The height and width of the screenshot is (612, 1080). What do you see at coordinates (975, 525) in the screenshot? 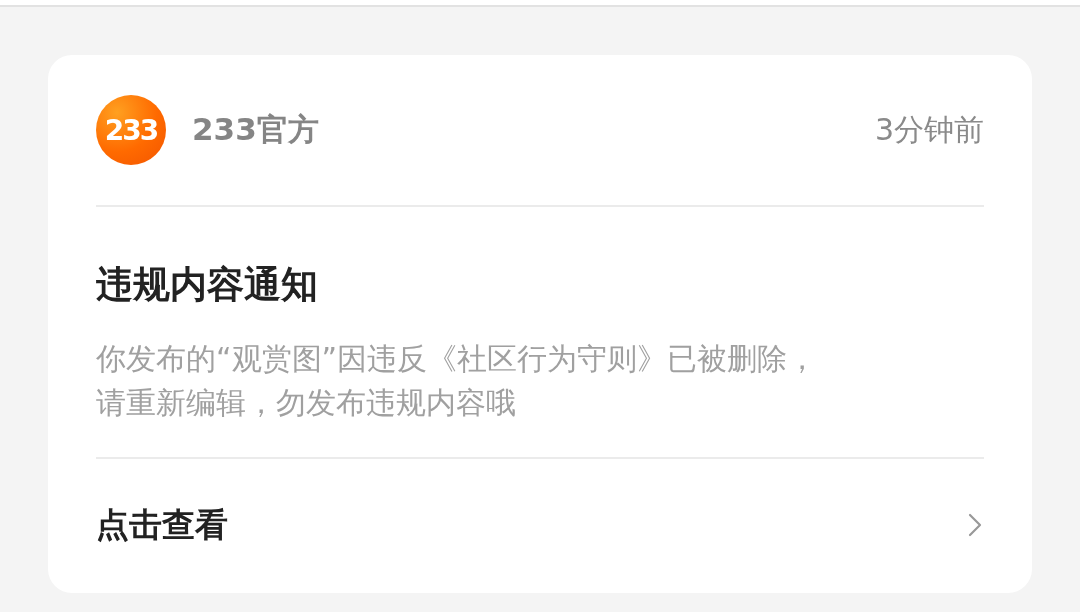
I see `chevron-right-icon` at bounding box center [975, 525].